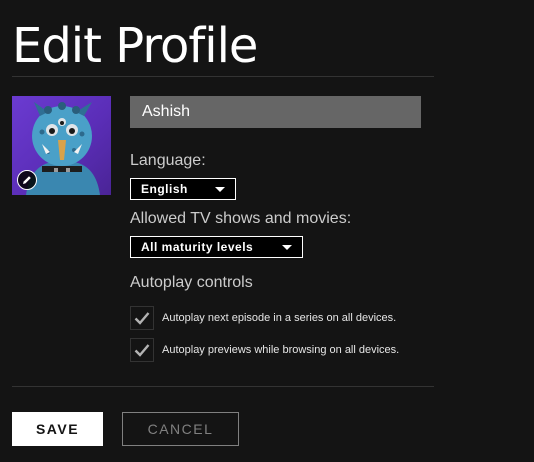 The image size is (534, 462). I want to click on header-divider, so click(223, 76).